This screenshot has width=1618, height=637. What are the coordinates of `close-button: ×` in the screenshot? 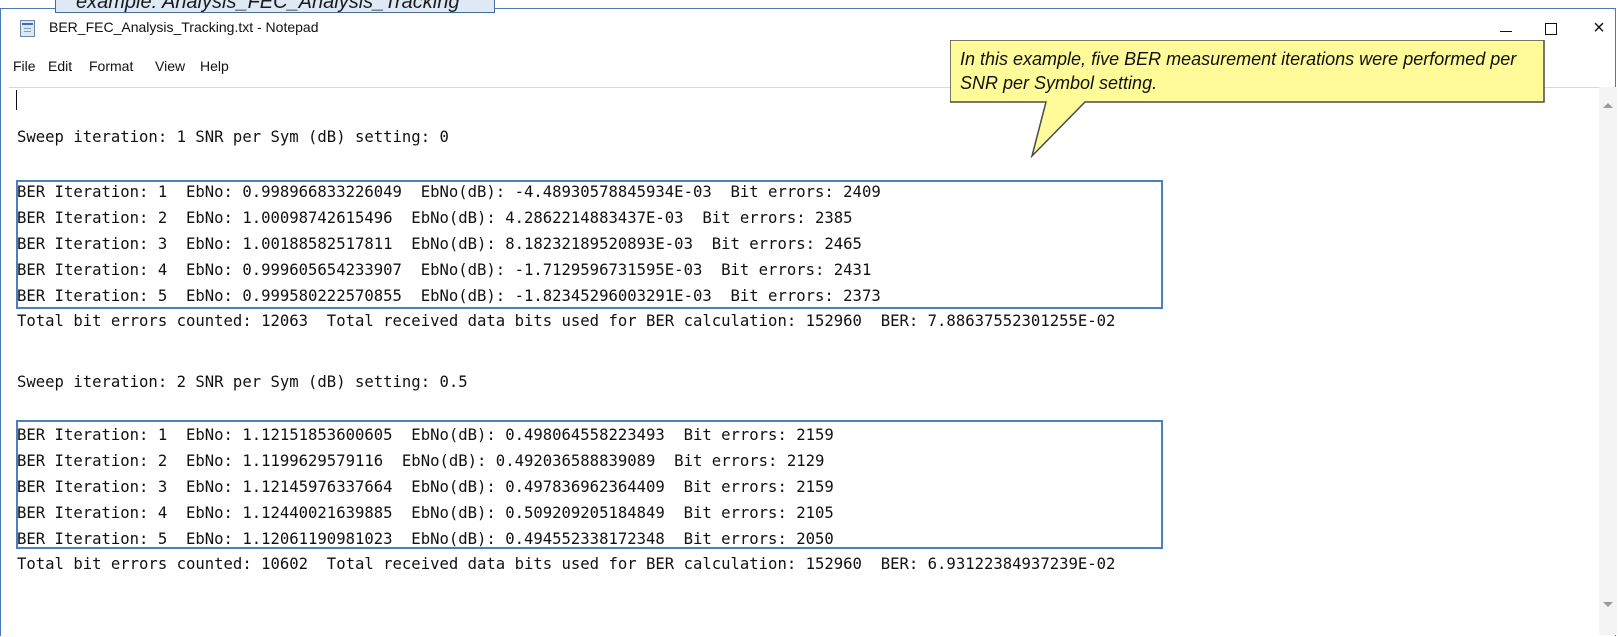 It's located at (1599, 29).